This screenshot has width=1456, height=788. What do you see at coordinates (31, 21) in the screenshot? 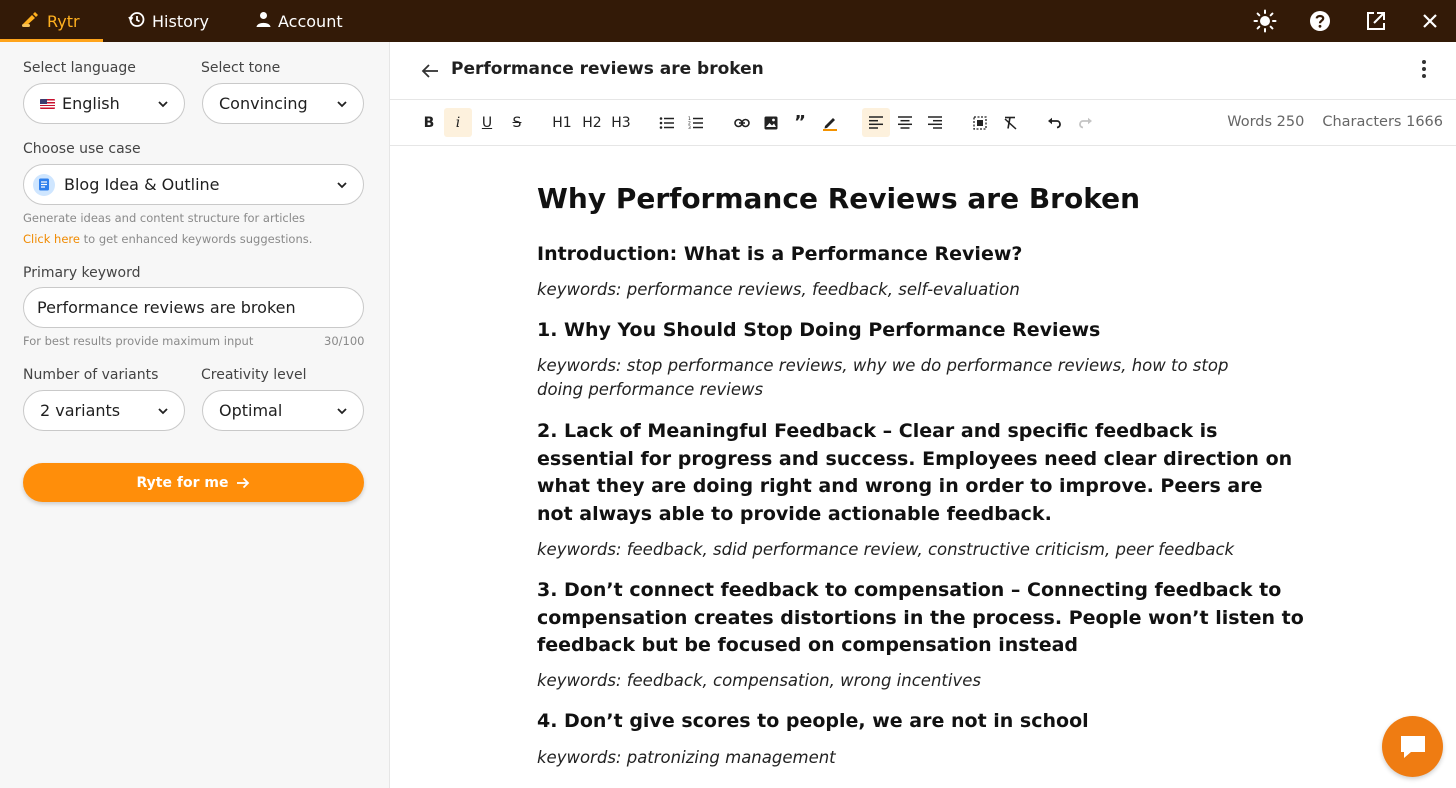
I see `writing-hand-icon` at bounding box center [31, 21].